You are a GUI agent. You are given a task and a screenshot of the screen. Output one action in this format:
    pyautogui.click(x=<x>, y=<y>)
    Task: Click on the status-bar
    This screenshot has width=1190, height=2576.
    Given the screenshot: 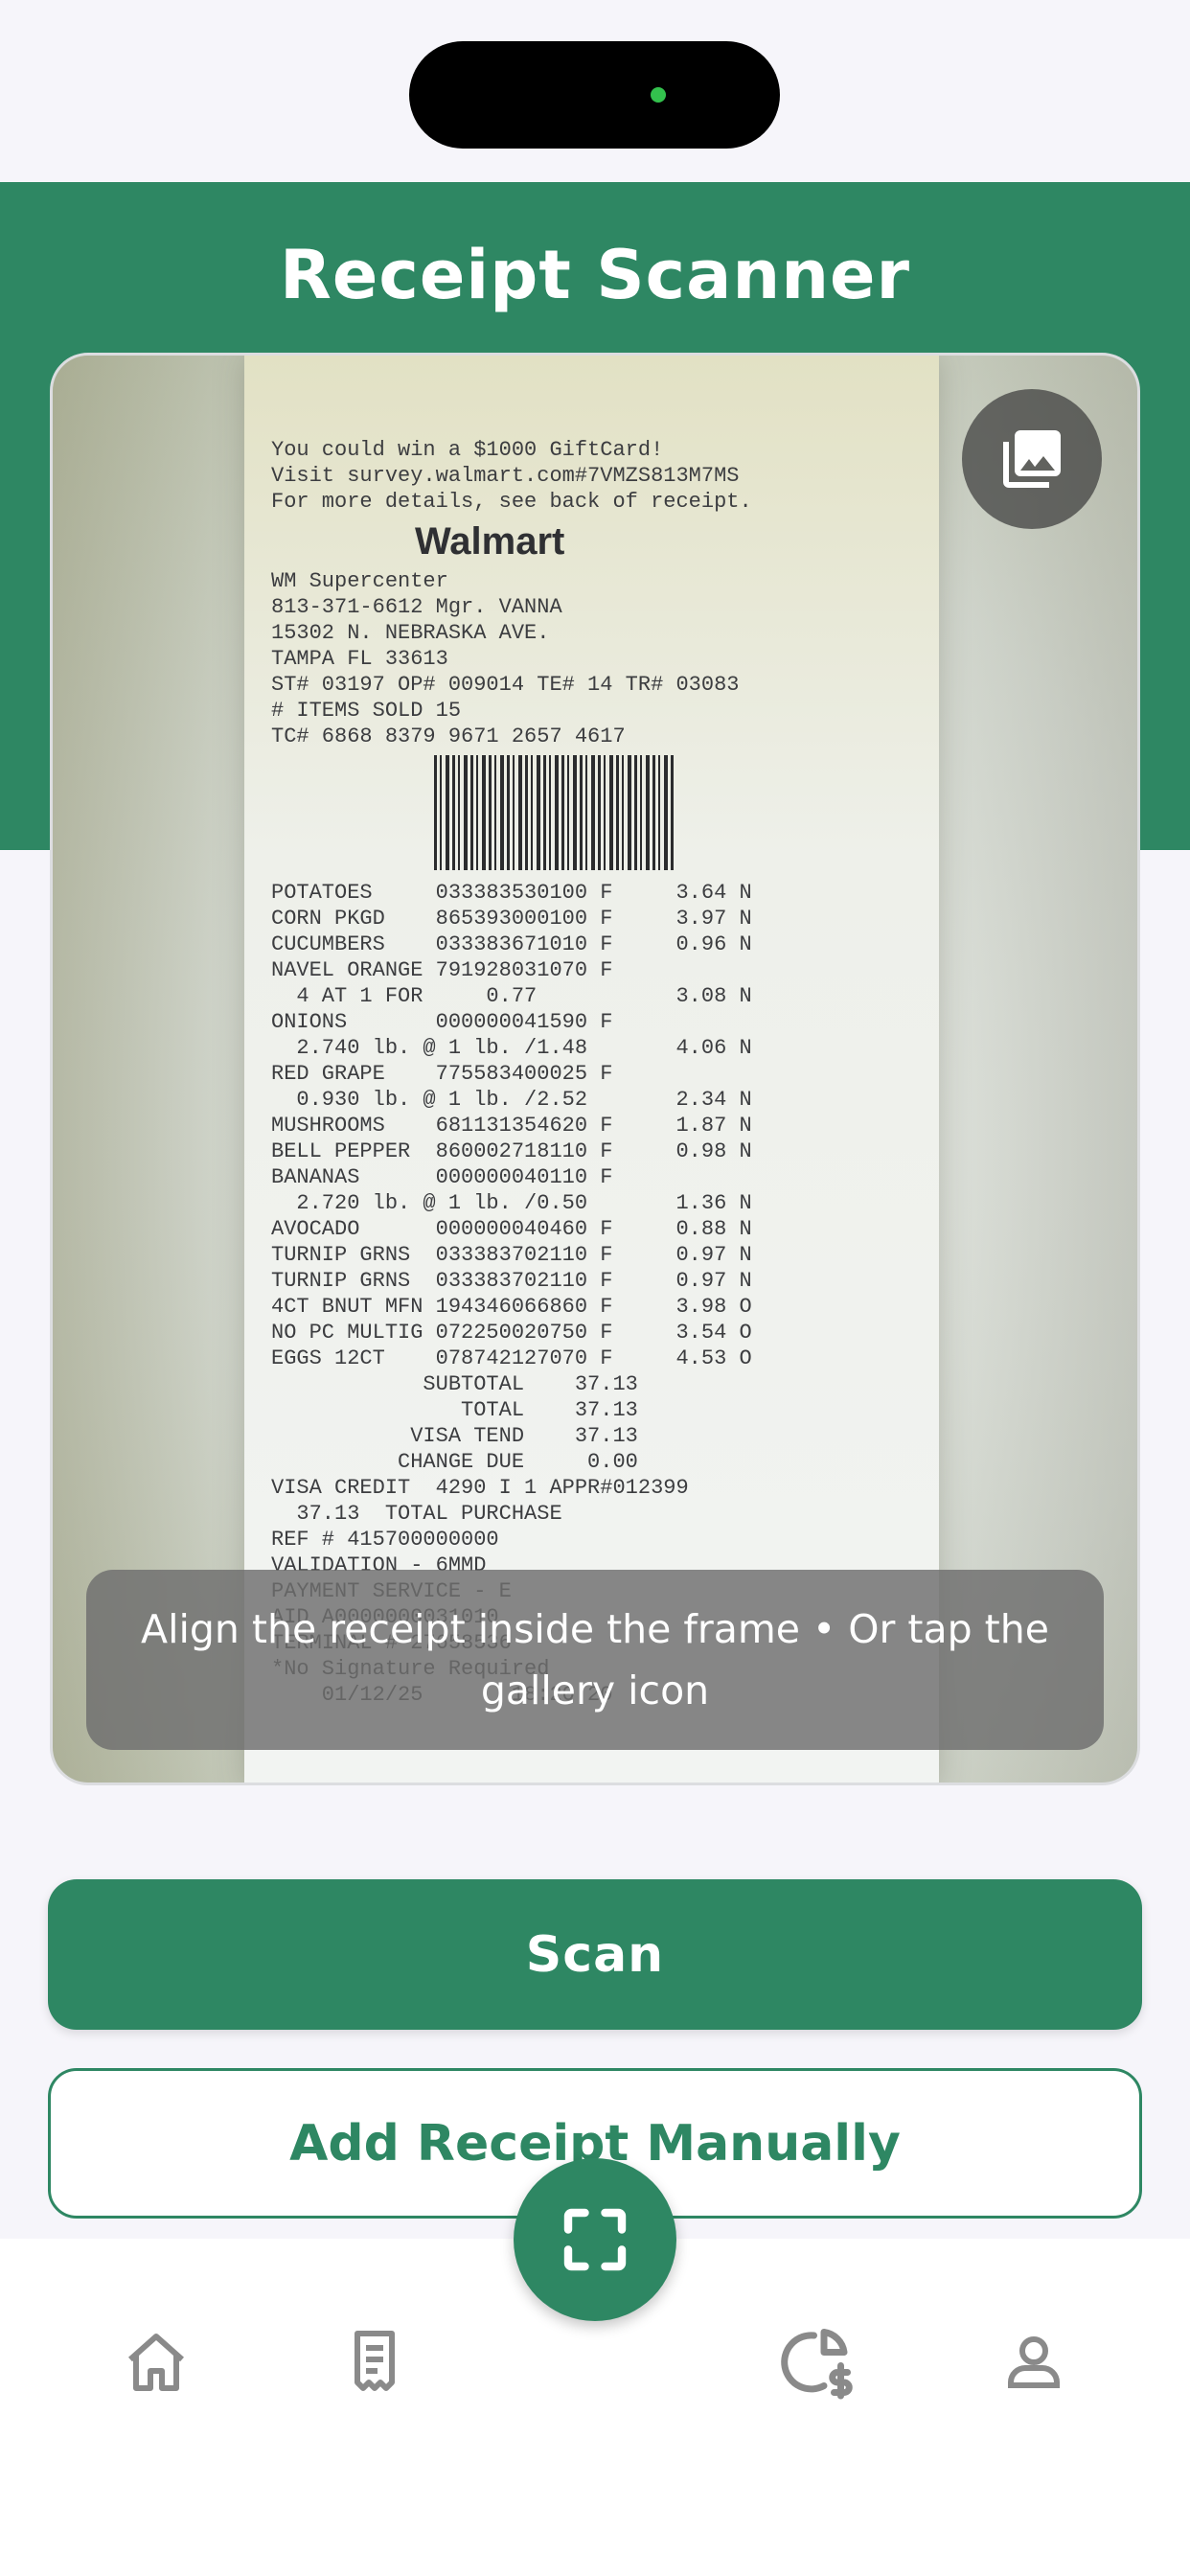 What is the action you would take?
    pyautogui.click(x=595, y=91)
    